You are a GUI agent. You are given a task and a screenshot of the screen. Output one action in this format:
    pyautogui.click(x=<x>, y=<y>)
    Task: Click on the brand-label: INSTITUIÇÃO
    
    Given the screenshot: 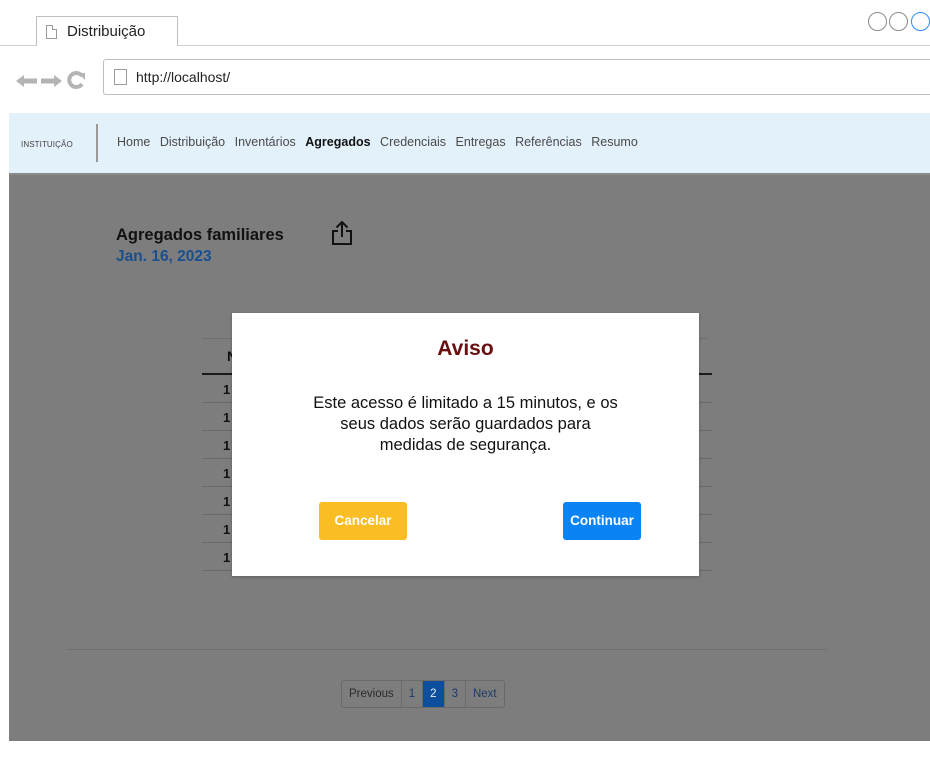 What is the action you would take?
    pyautogui.click(x=47, y=144)
    